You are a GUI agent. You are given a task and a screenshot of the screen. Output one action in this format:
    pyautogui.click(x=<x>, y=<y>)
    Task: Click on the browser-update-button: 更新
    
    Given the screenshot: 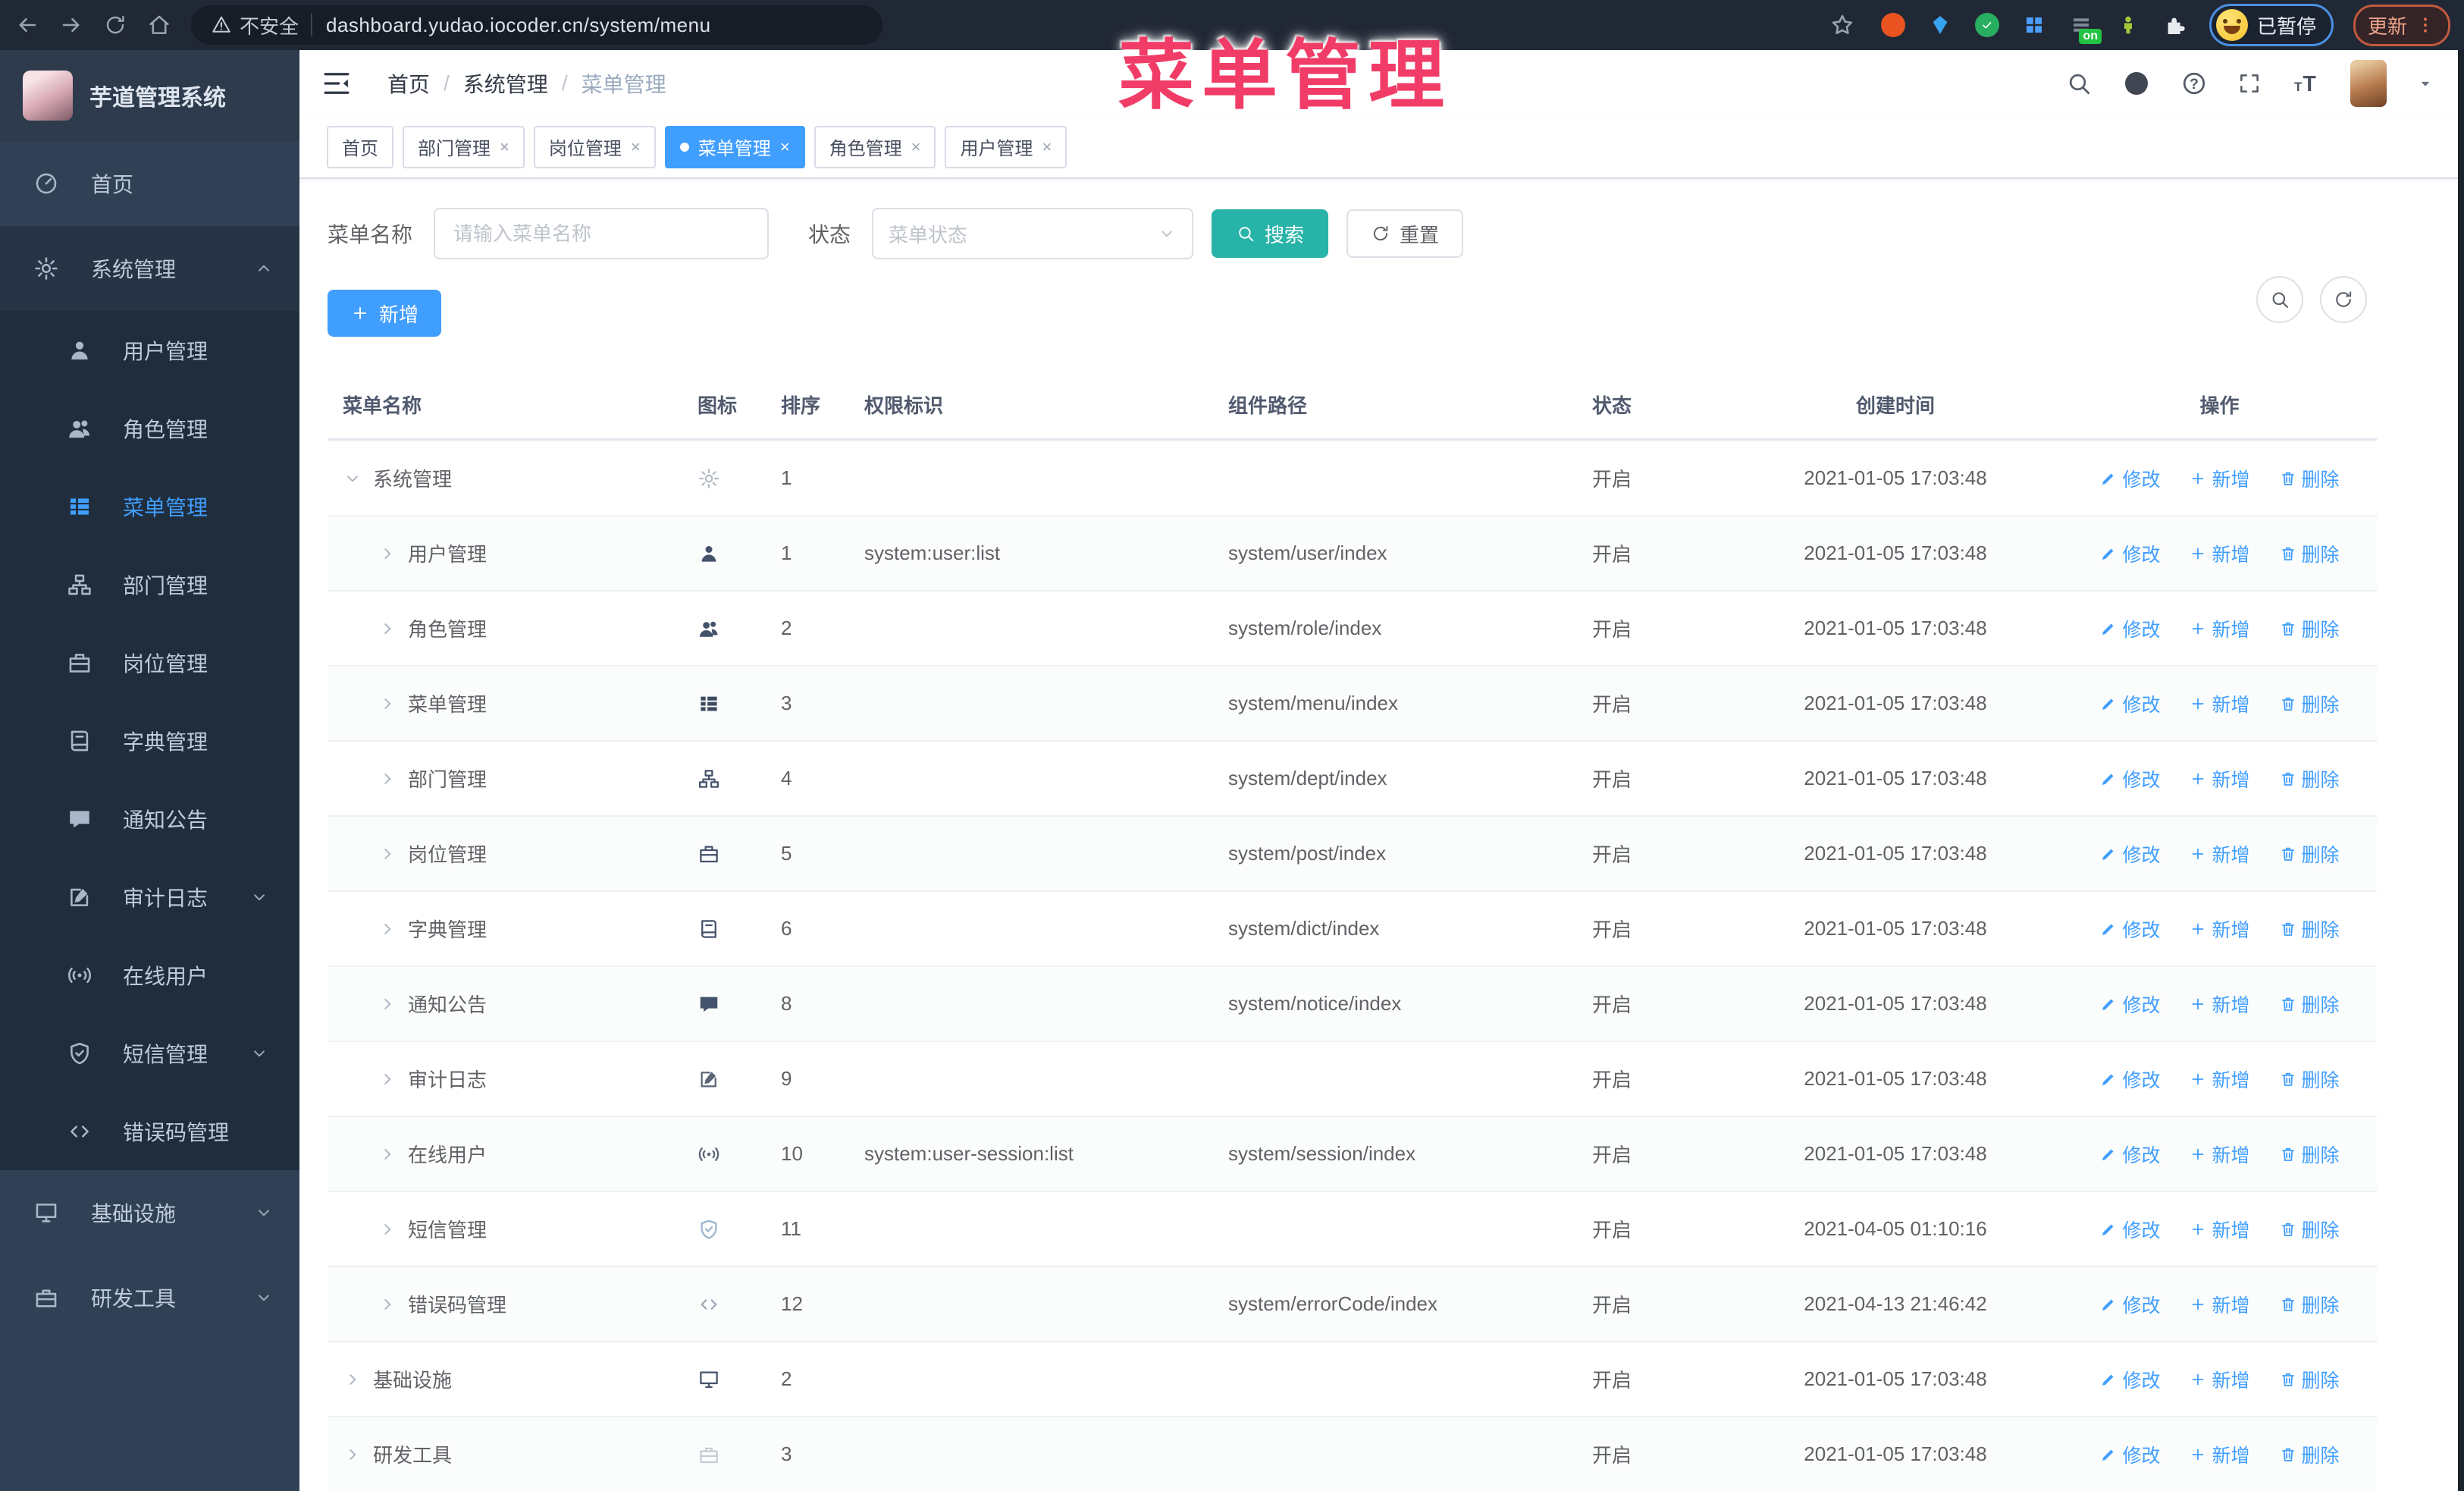 What is the action you would take?
    pyautogui.click(x=2401, y=25)
    